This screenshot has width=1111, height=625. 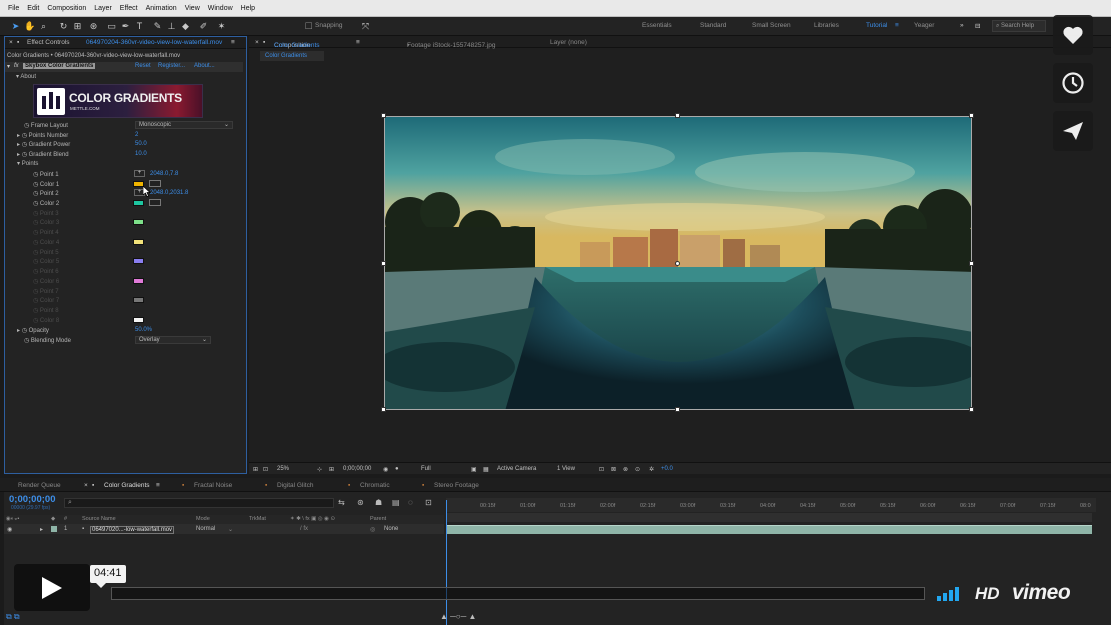 What do you see at coordinates (29, 26) in the screenshot?
I see `hand-tool-icon: ✋` at bounding box center [29, 26].